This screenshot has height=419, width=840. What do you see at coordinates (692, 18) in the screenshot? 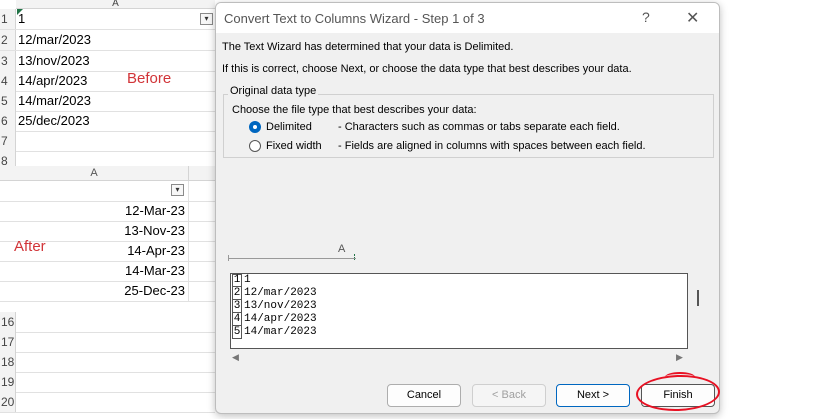
I see `close-icon: ✕` at bounding box center [692, 18].